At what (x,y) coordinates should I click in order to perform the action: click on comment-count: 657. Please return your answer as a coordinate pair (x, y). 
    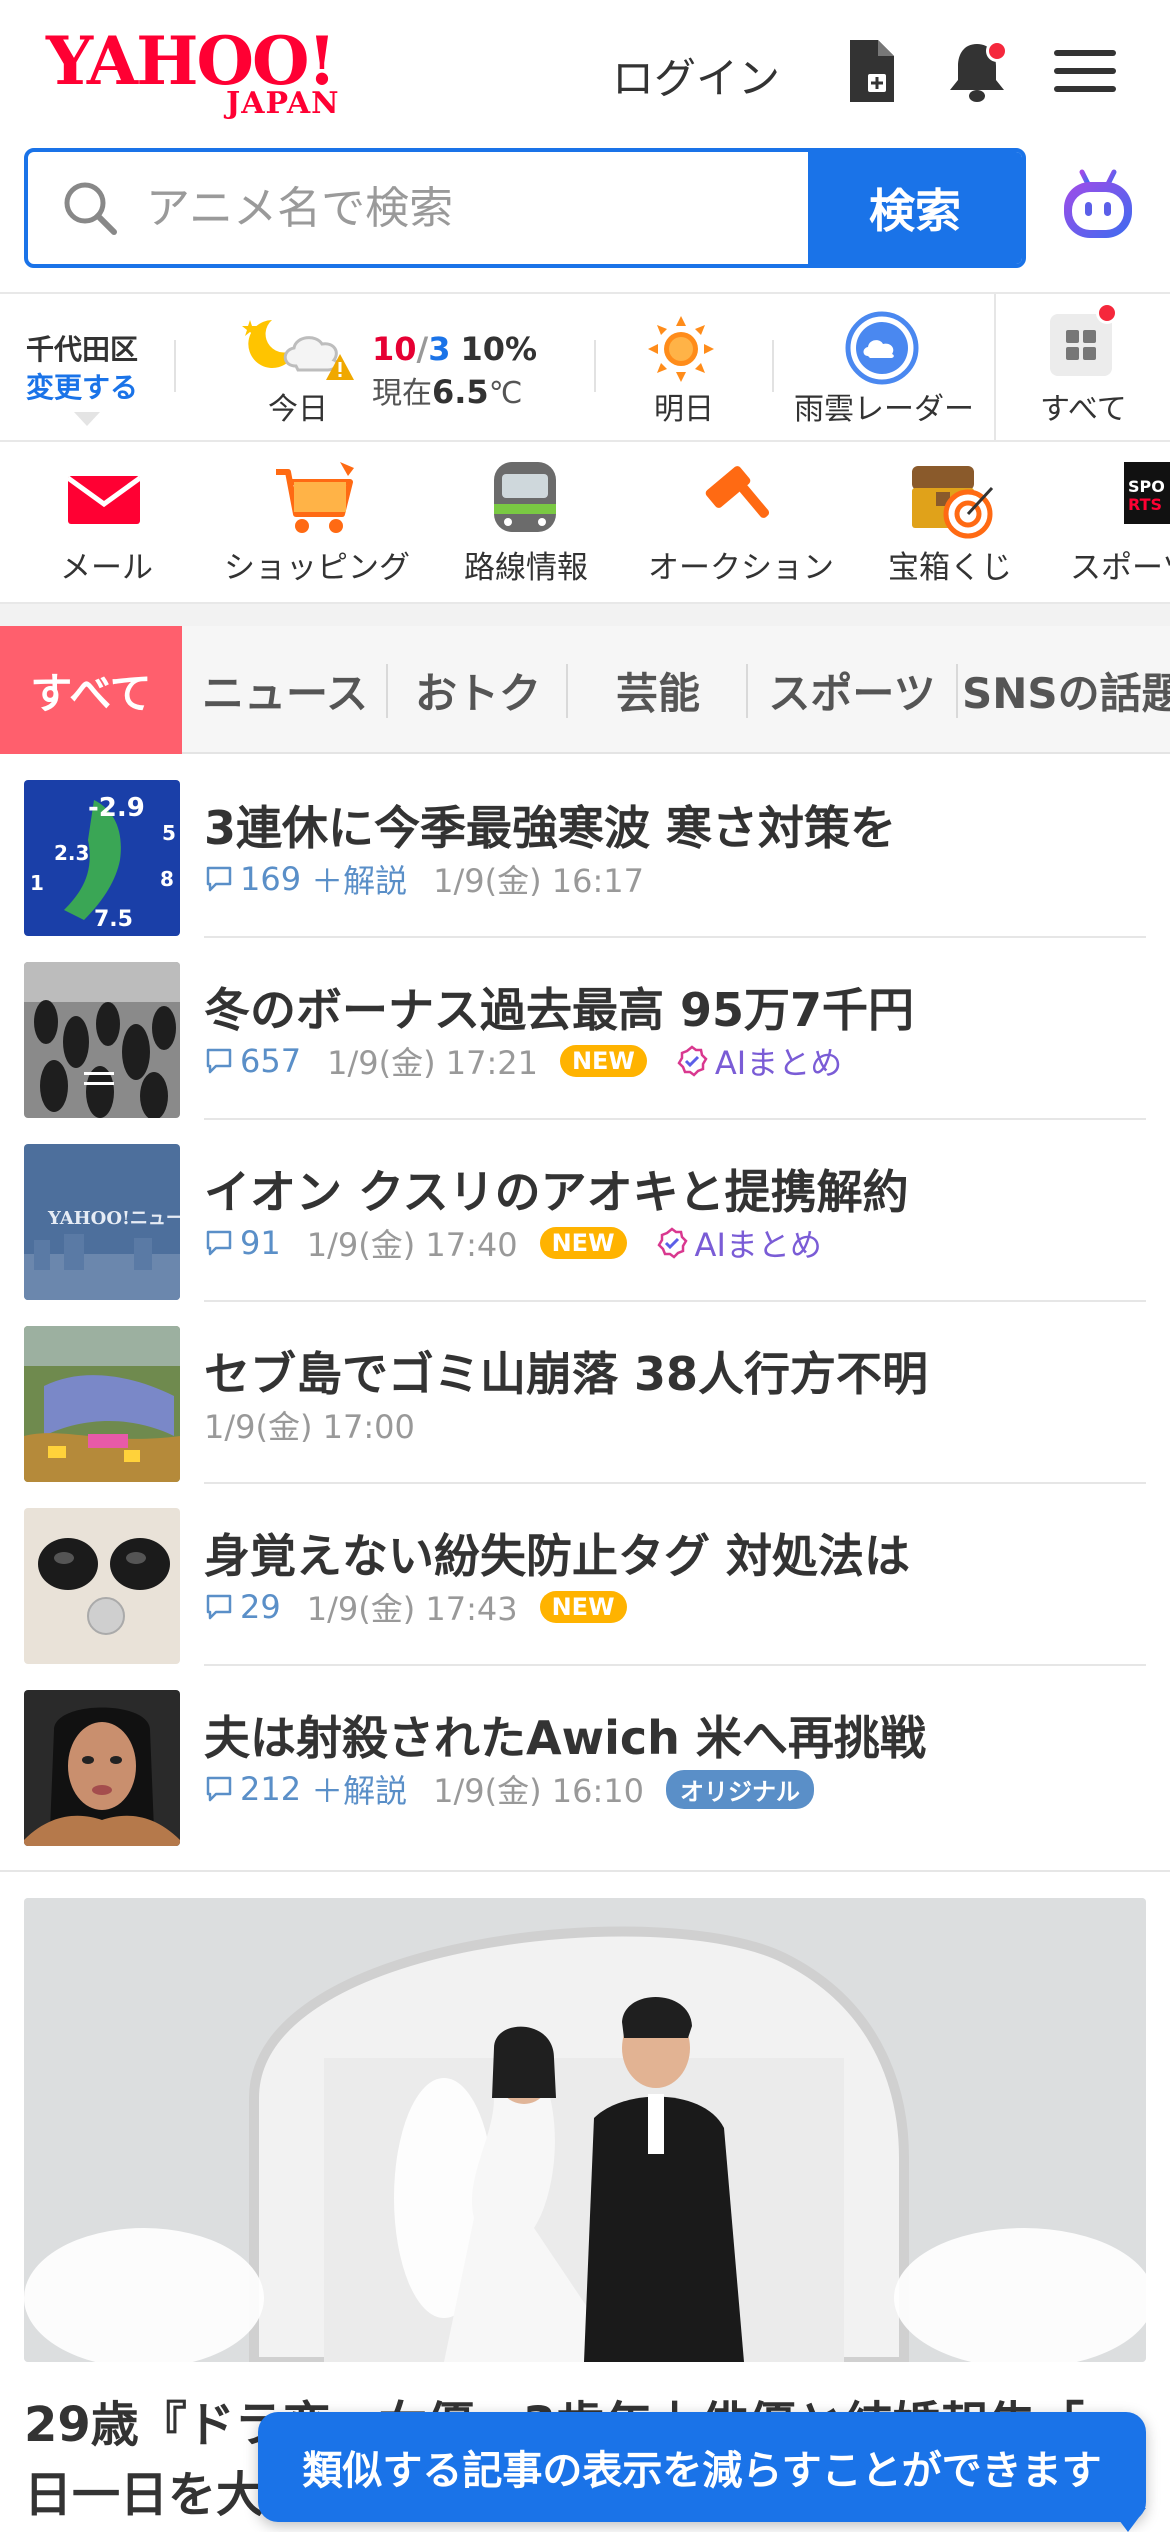
    Looking at the image, I should click on (252, 1061).